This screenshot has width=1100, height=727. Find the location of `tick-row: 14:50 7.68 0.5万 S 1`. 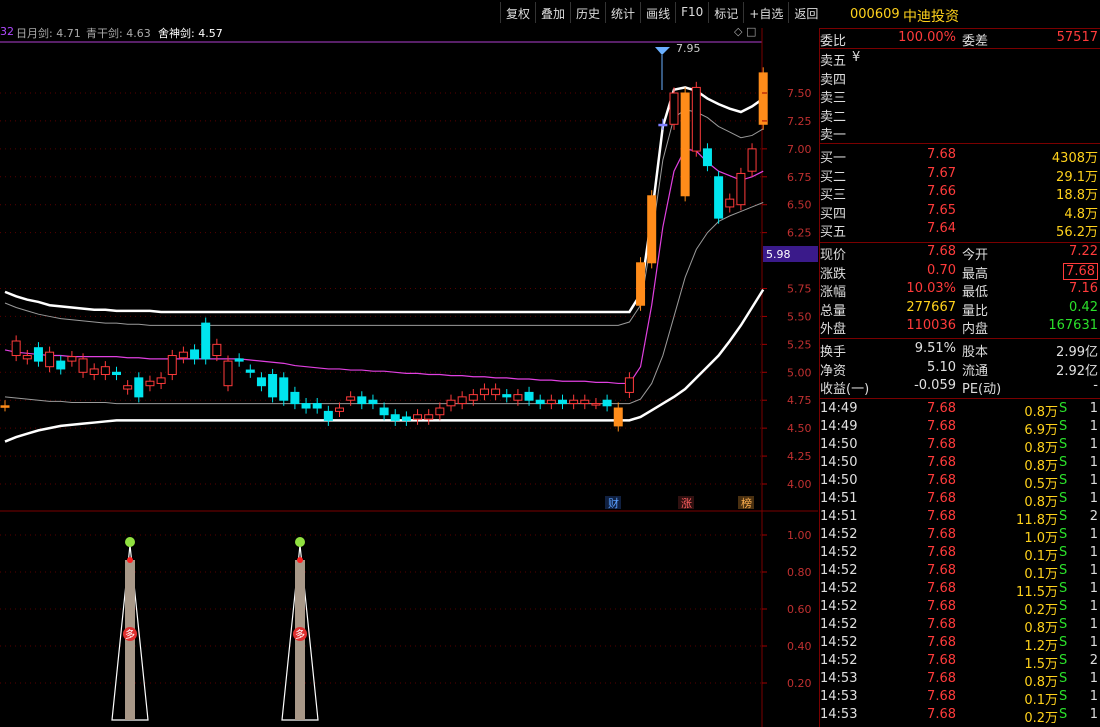

tick-row: 14:50 7.68 0.5万 S 1 is located at coordinates (960, 482).